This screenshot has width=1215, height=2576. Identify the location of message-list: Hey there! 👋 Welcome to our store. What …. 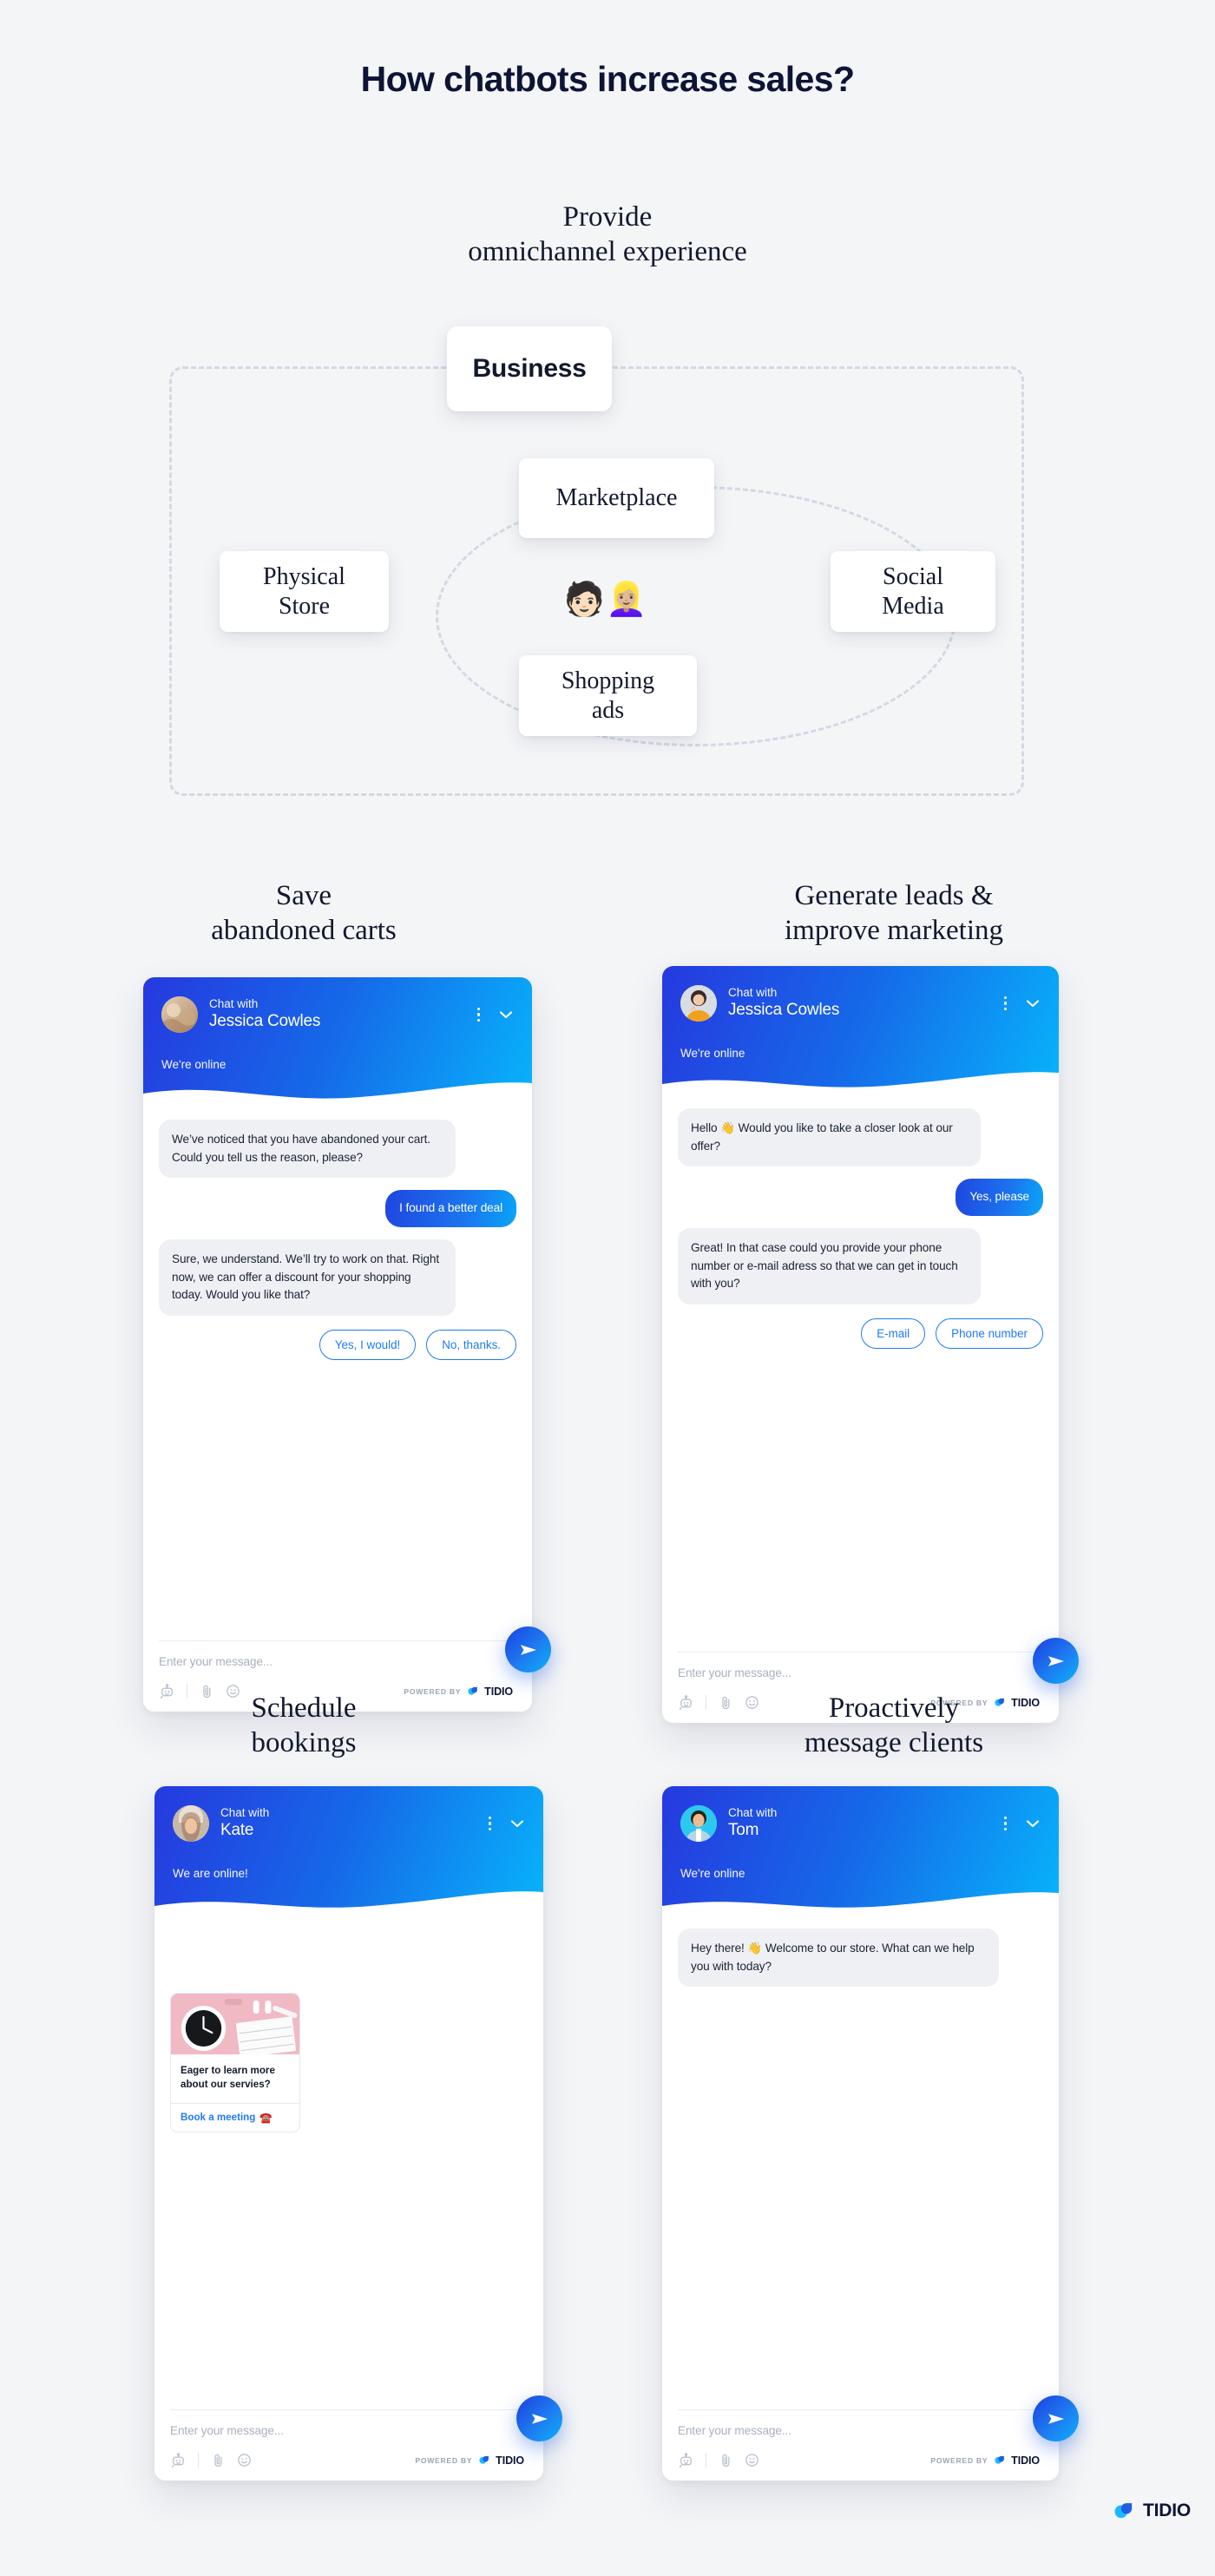
(861, 1958).